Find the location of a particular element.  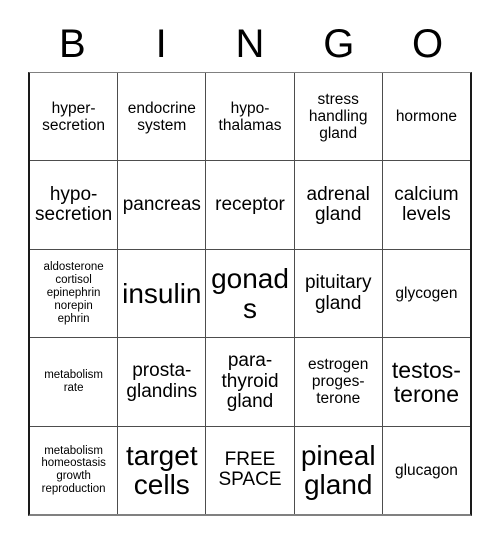

bingo-cell: para- thyroid gland is located at coordinates (249, 382).